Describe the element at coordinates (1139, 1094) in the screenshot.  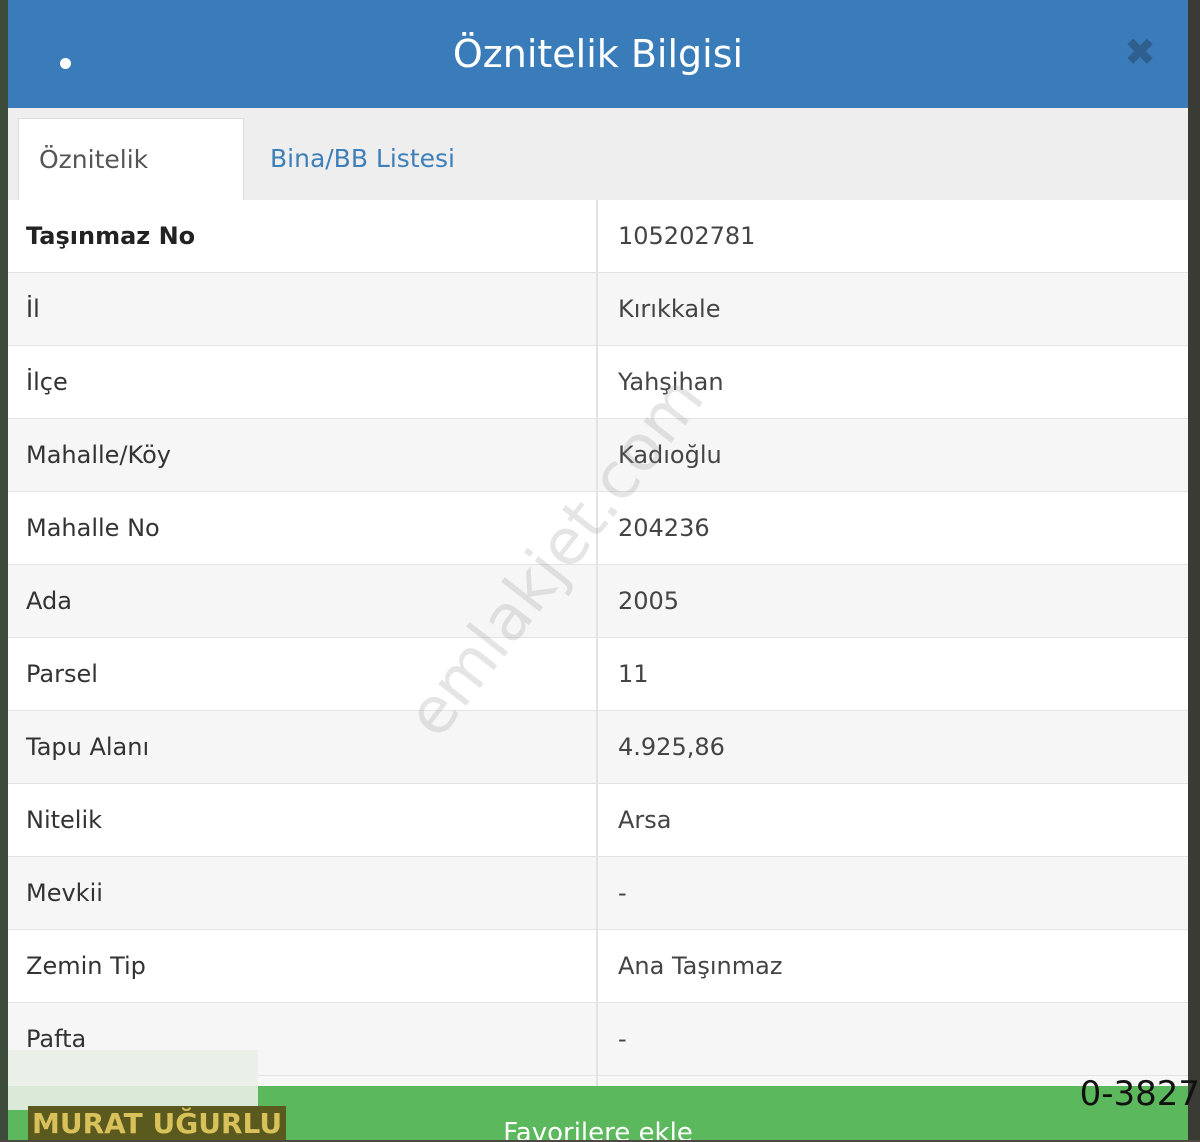
I see `phone-fragment: 0-3827` at that location.